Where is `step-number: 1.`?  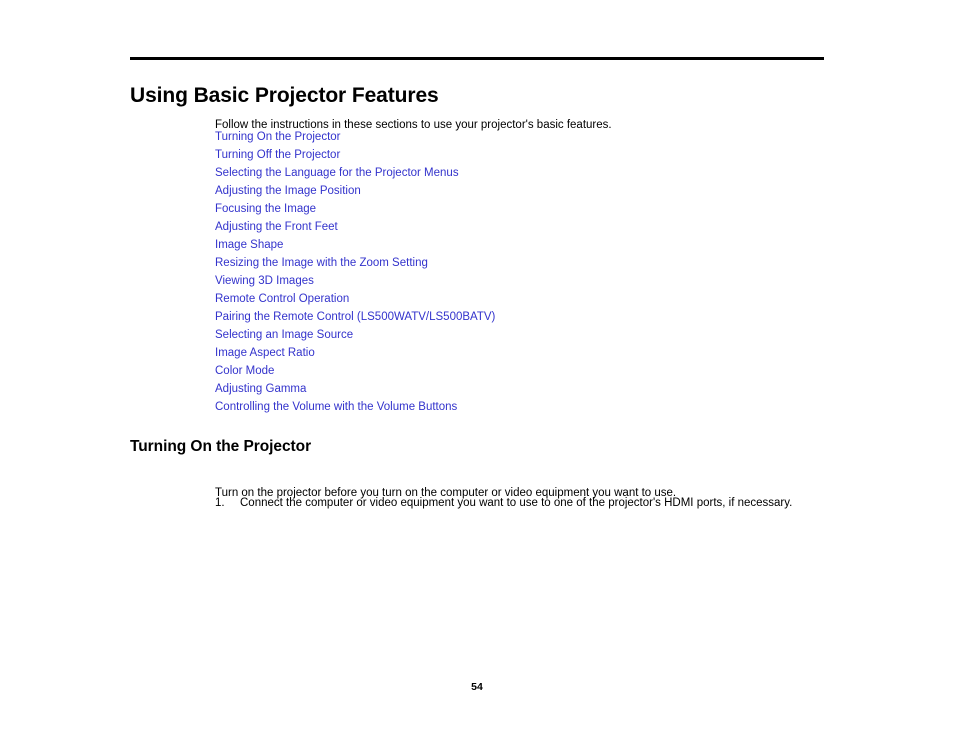 step-number: 1. is located at coordinates (220, 503).